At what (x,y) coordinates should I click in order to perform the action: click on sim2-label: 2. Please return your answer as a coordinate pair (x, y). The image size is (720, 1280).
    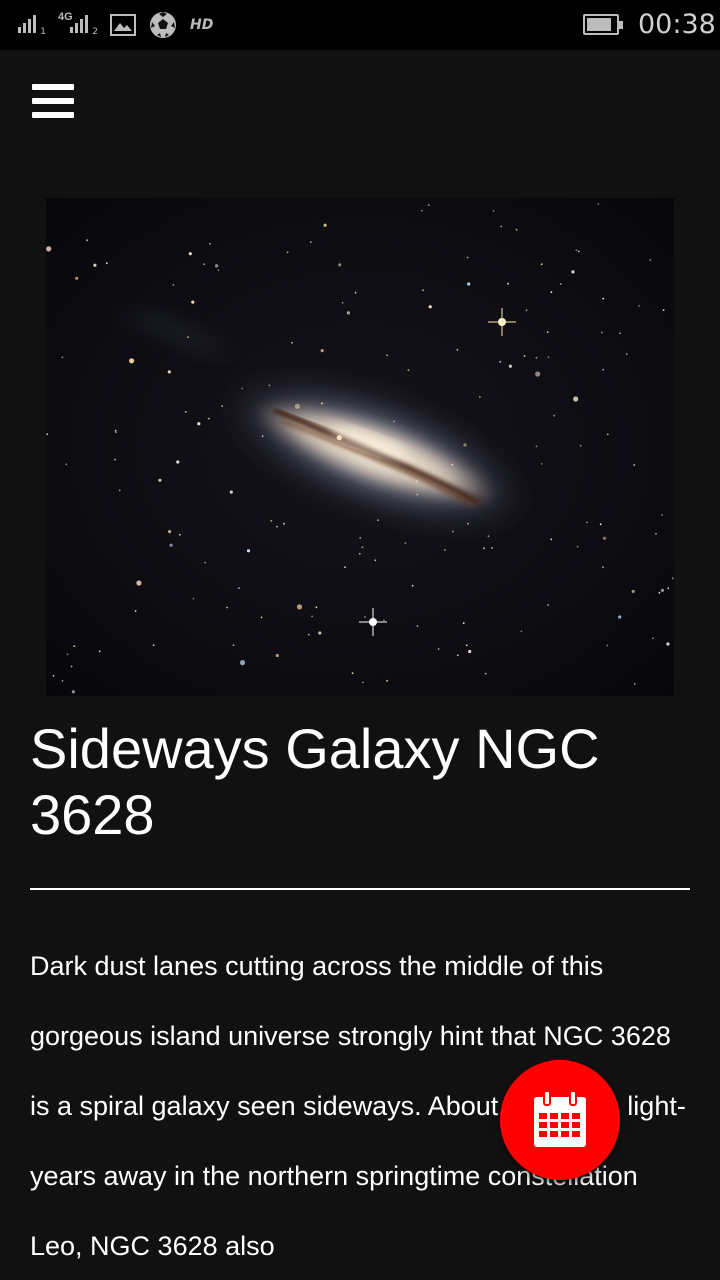
    Looking at the image, I should click on (95, 32).